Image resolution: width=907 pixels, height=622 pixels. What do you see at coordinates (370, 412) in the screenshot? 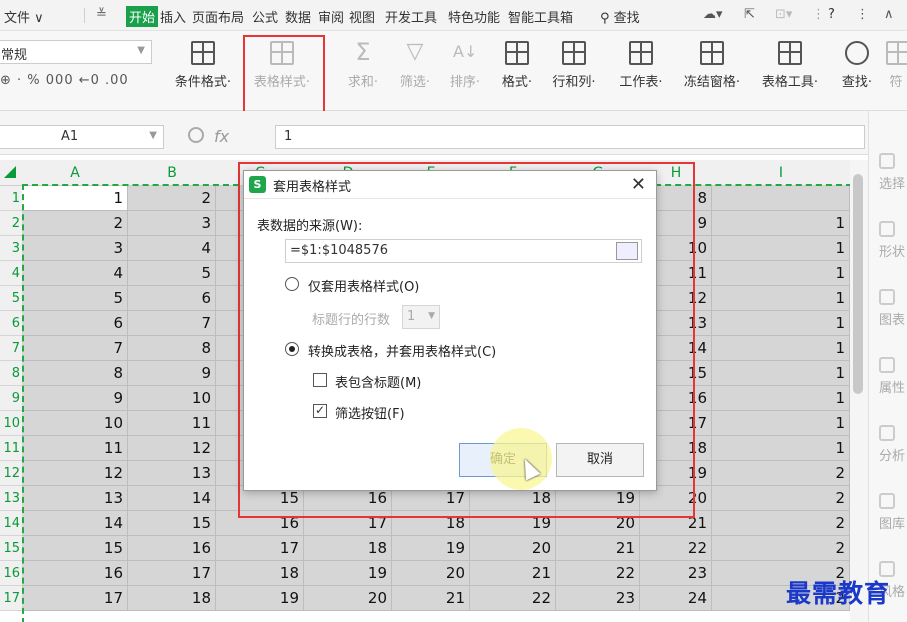
I see `filter-checkbox-label: 筛选按钮(F)` at bounding box center [370, 412].